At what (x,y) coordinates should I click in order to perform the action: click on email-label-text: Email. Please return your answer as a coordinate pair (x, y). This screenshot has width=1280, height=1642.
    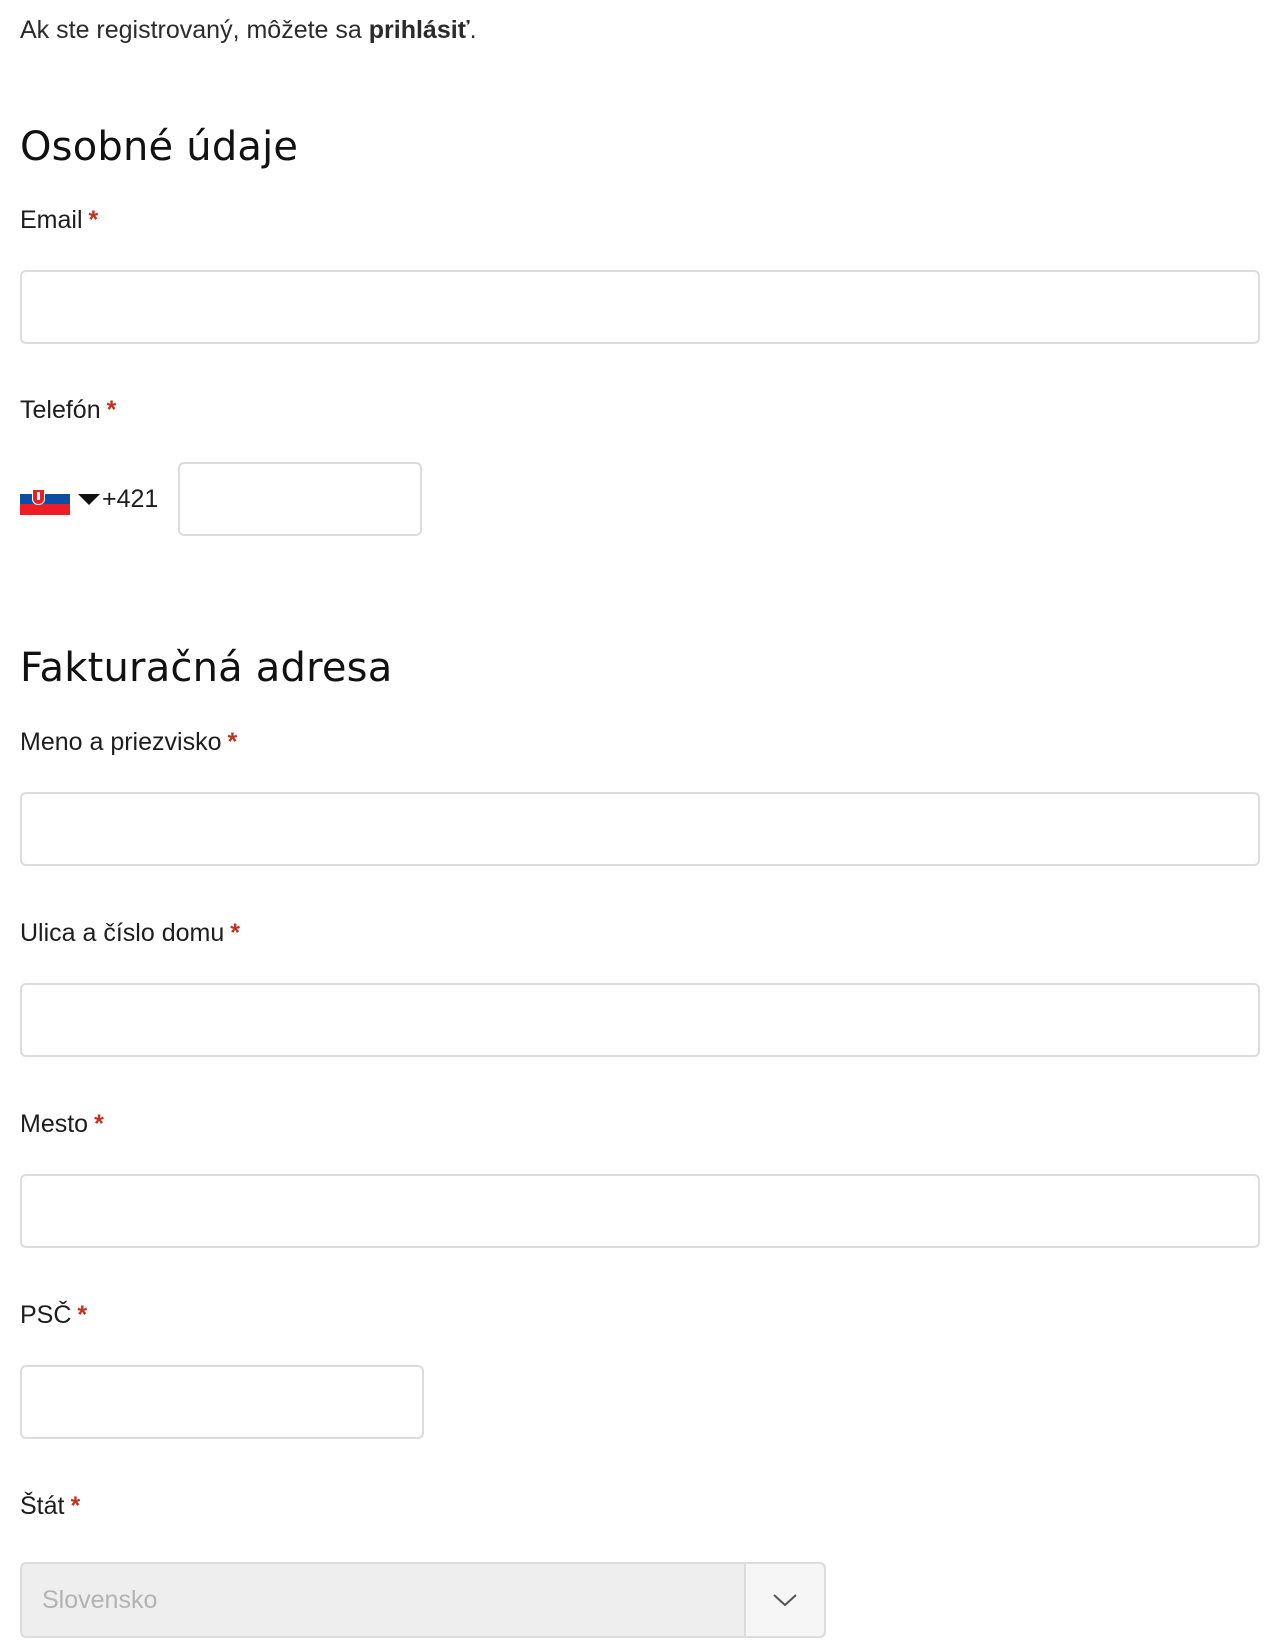
    Looking at the image, I should click on (51, 220).